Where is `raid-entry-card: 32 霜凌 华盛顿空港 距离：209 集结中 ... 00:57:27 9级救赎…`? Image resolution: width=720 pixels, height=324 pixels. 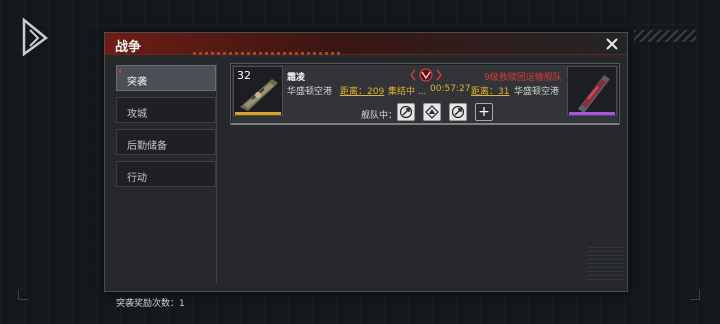
raid-entry-card: 32 霜凌 华盛顿空港 距离：209 集结中 ... 00:57:27 9级救赎… is located at coordinates (425, 94).